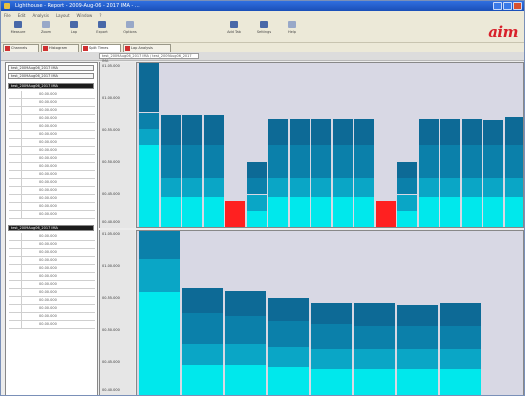  Describe the element at coordinates (111, 266) in the screenshot. I see `y-tick-label: 01.00.000` at that location.